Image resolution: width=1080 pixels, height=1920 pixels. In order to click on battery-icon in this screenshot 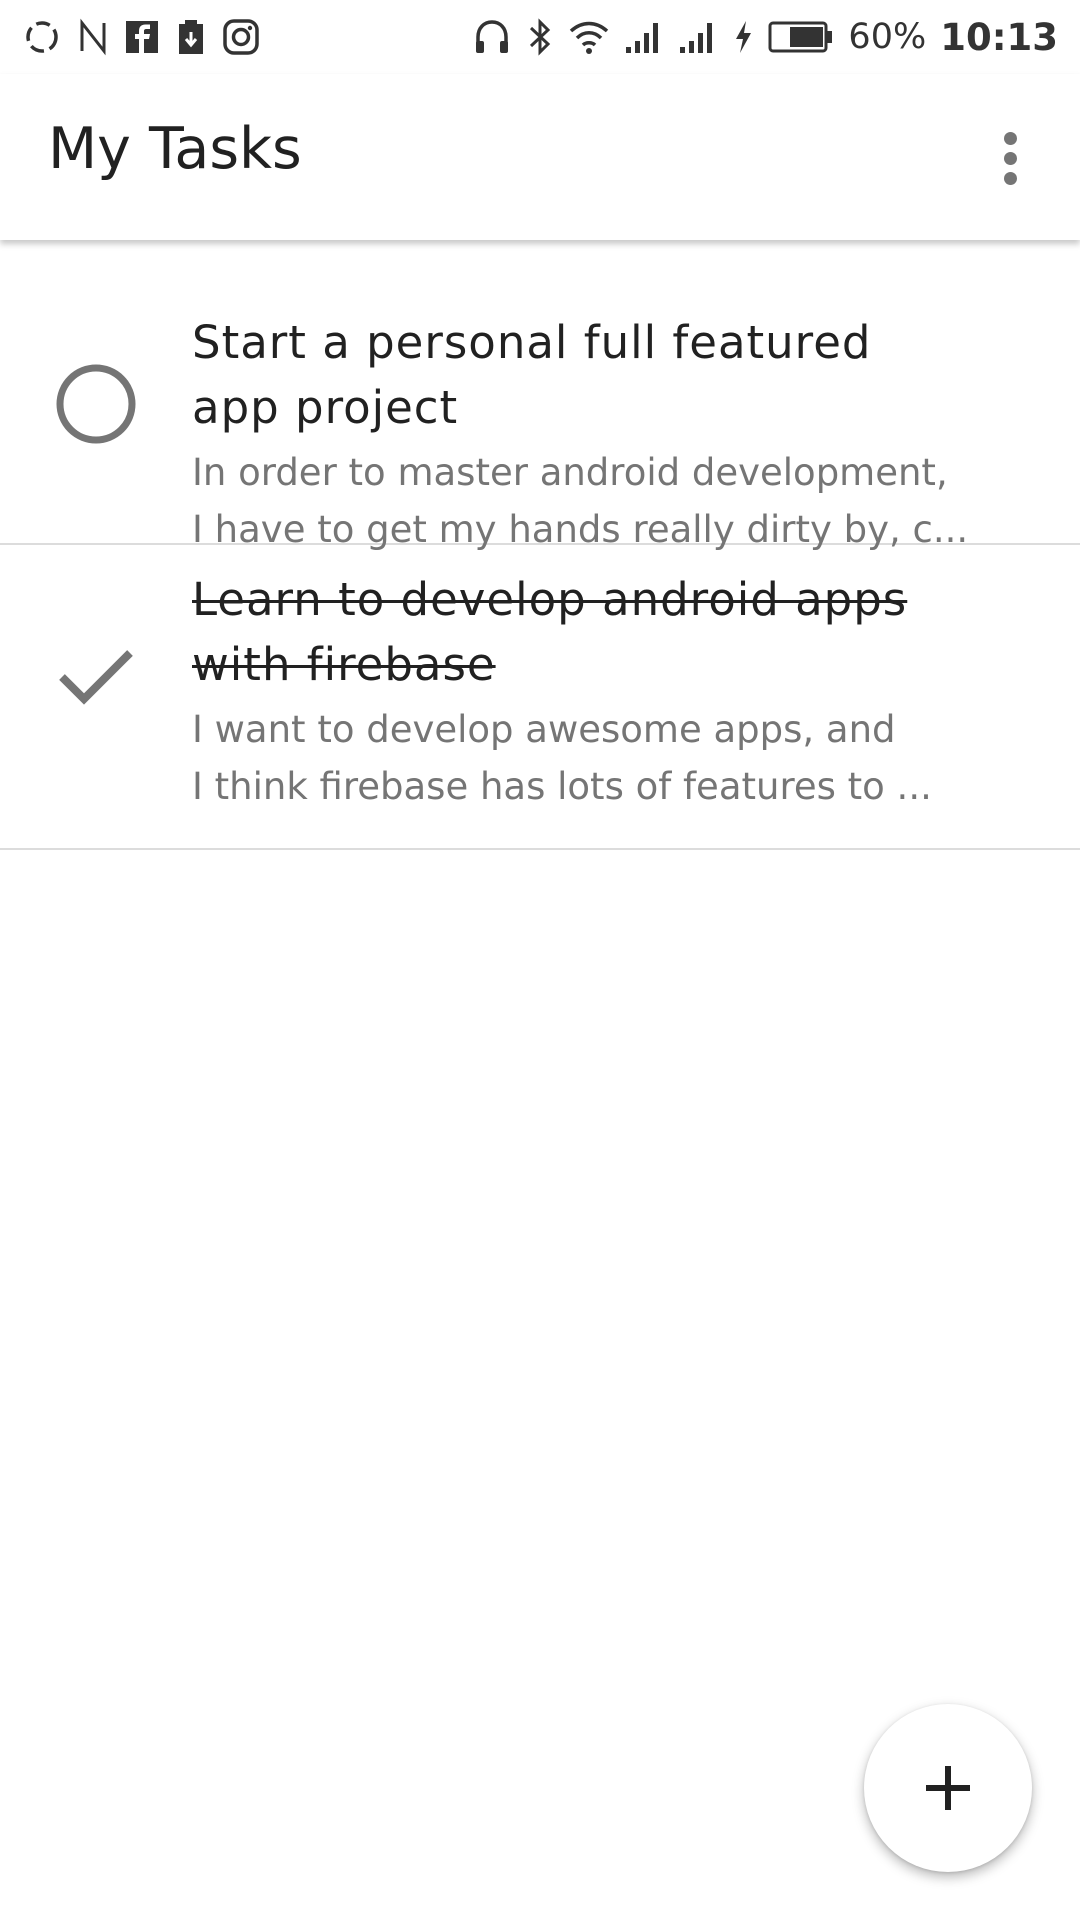, I will do `click(801, 37)`.